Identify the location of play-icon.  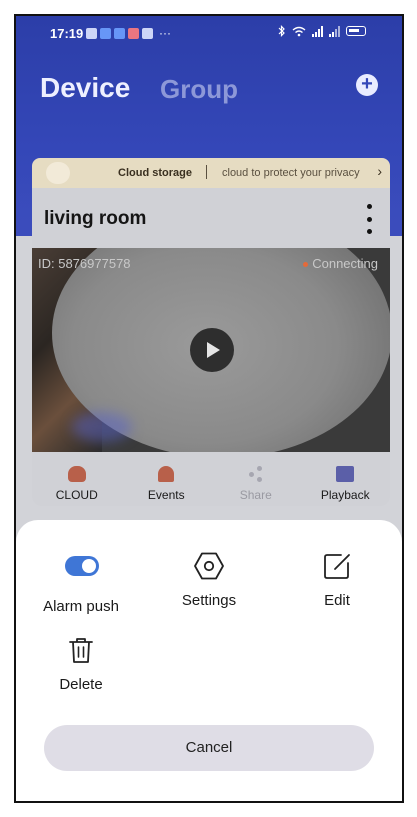
(212, 350).